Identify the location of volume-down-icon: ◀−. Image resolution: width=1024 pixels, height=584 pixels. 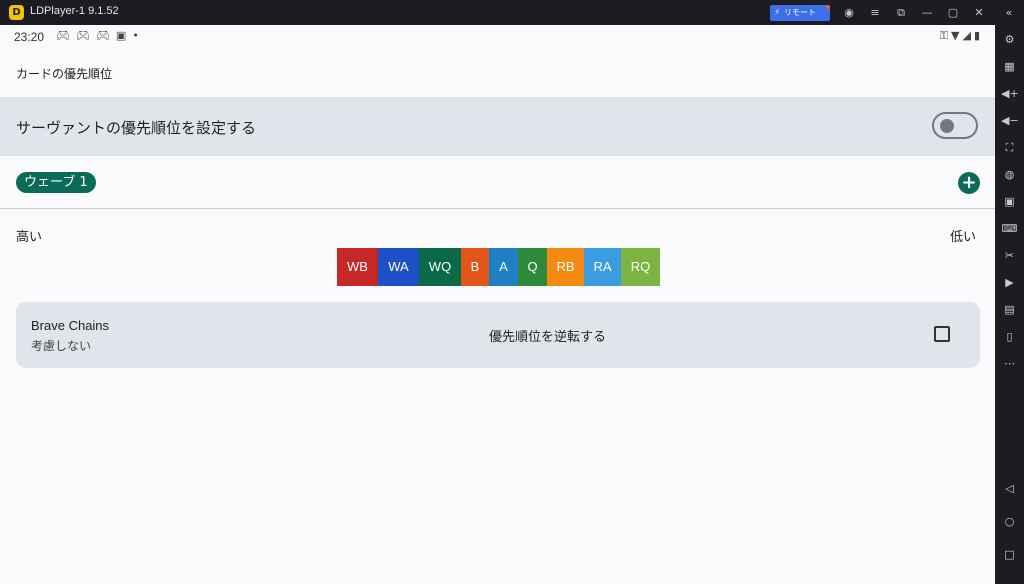
(1010, 120).